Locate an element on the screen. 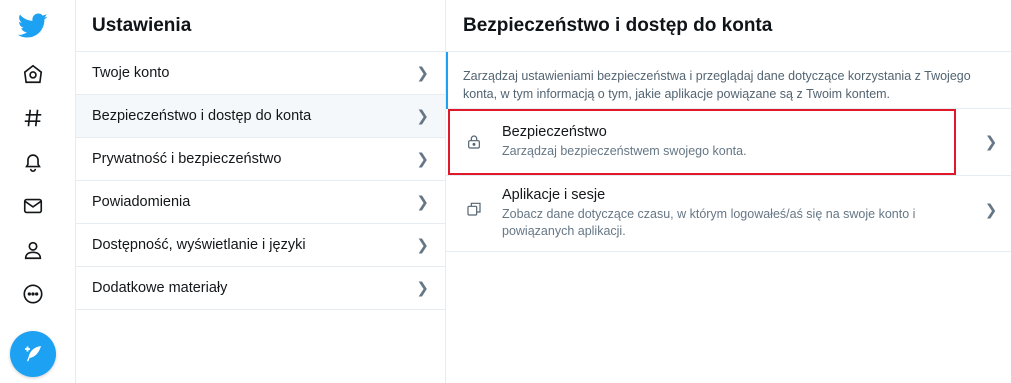 Image resolution: width=1011 pixels, height=383 pixels. explore-hashtag-icon is located at coordinates (33, 118).